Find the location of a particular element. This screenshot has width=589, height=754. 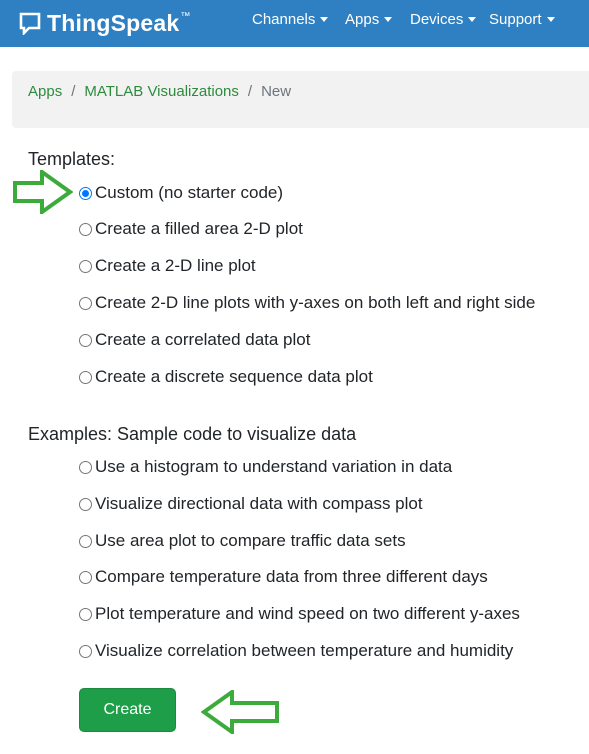

speech-bubble-icon is located at coordinates (30, 23).